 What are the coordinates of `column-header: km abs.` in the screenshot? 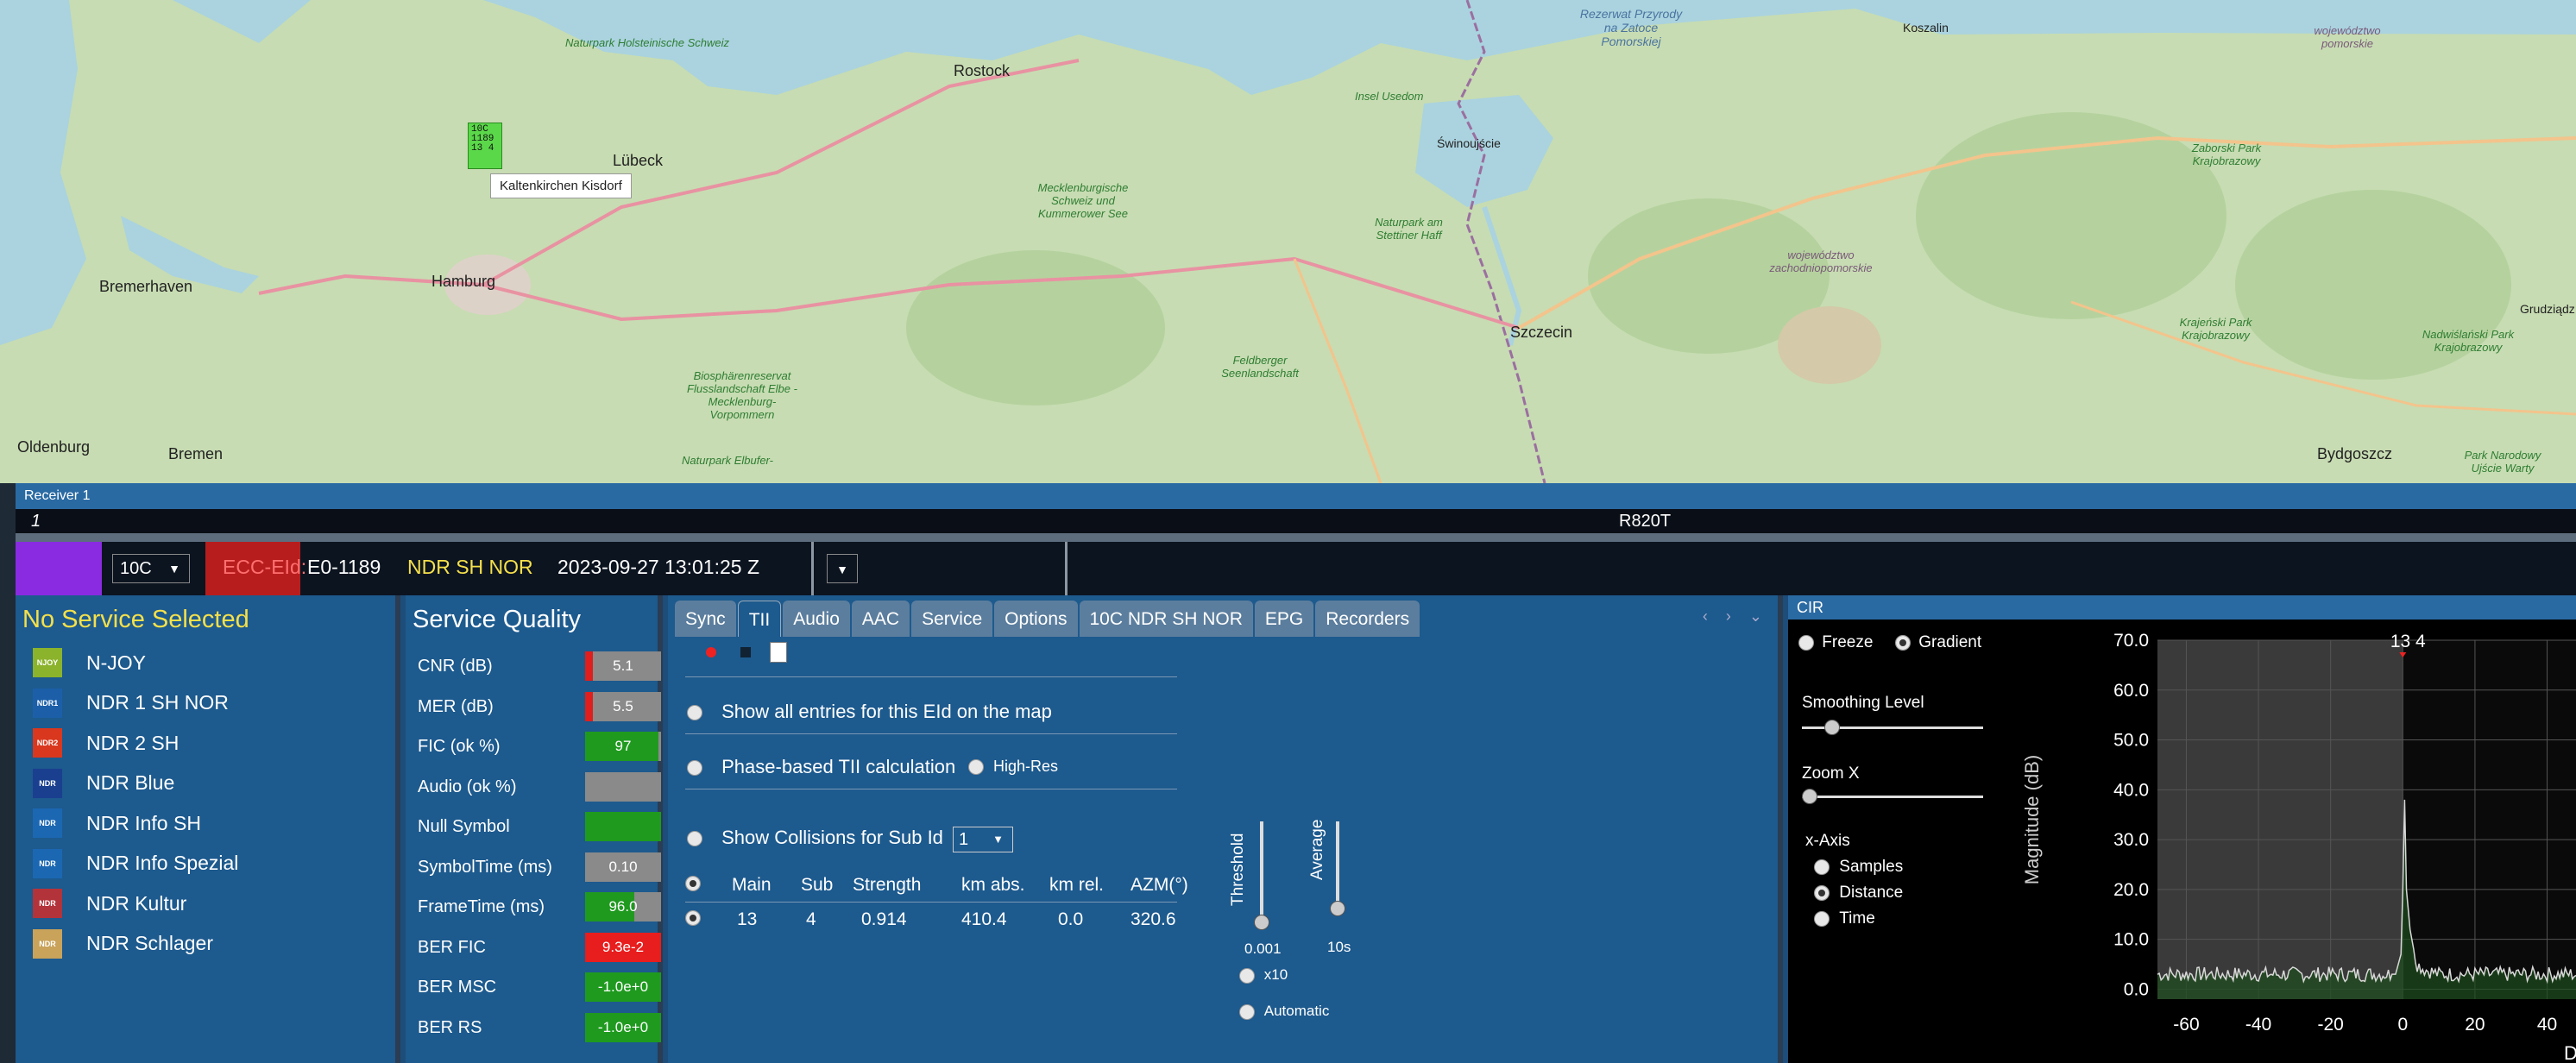 It's located at (993, 885).